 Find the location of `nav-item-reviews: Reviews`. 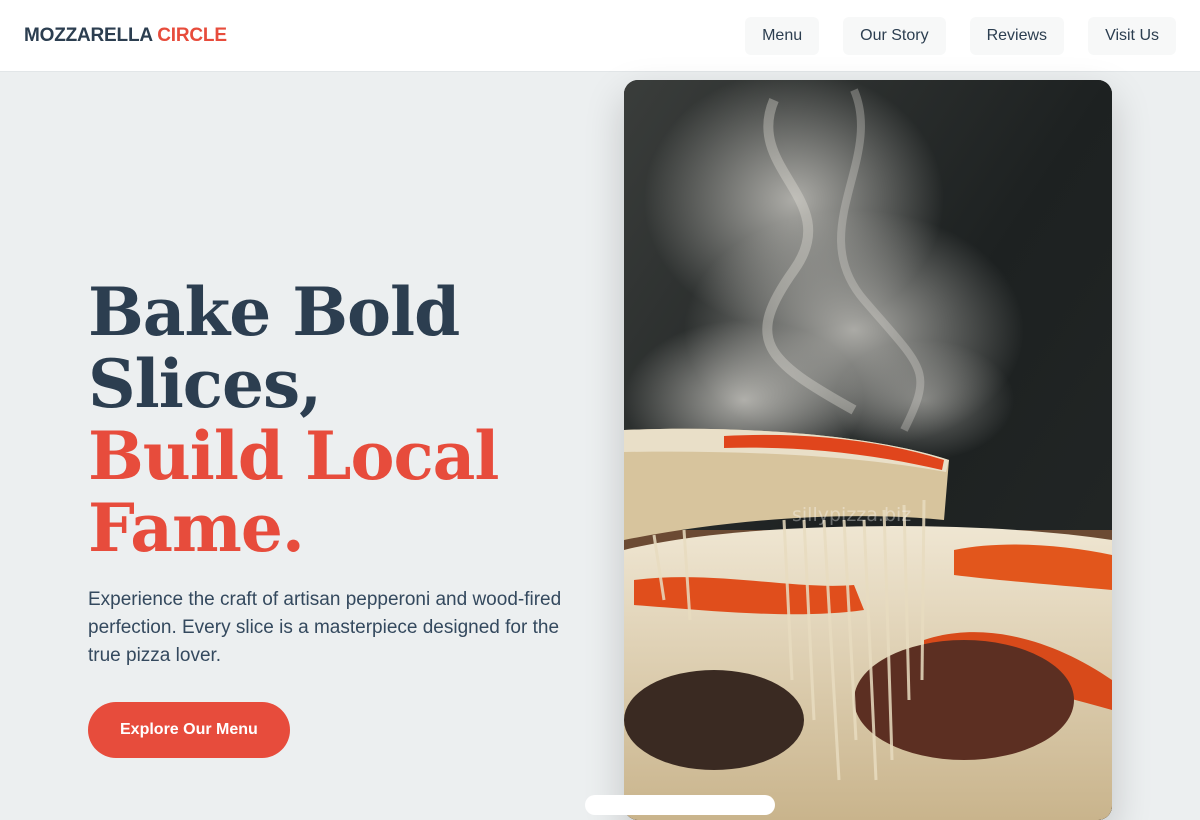

nav-item-reviews: Reviews is located at coordinates (1017, 35).